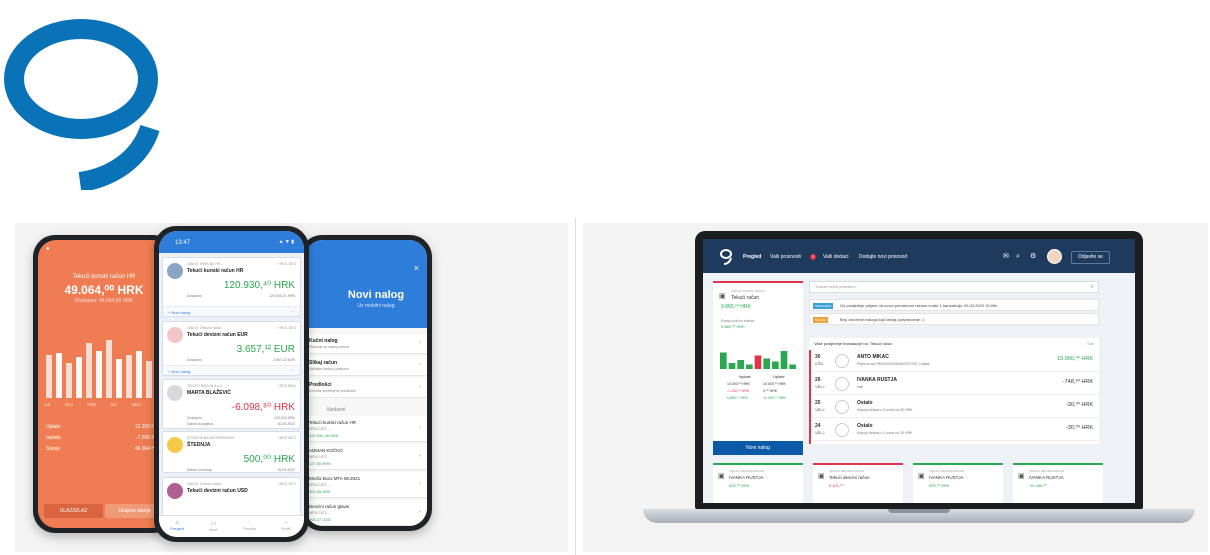 This screenshot has height=555, width=1210. Describe the element at coordinates (104, 405) in the screenshot. I see `chart-months: LIS STU PRO SIJ VELJ OŽU` at that location.